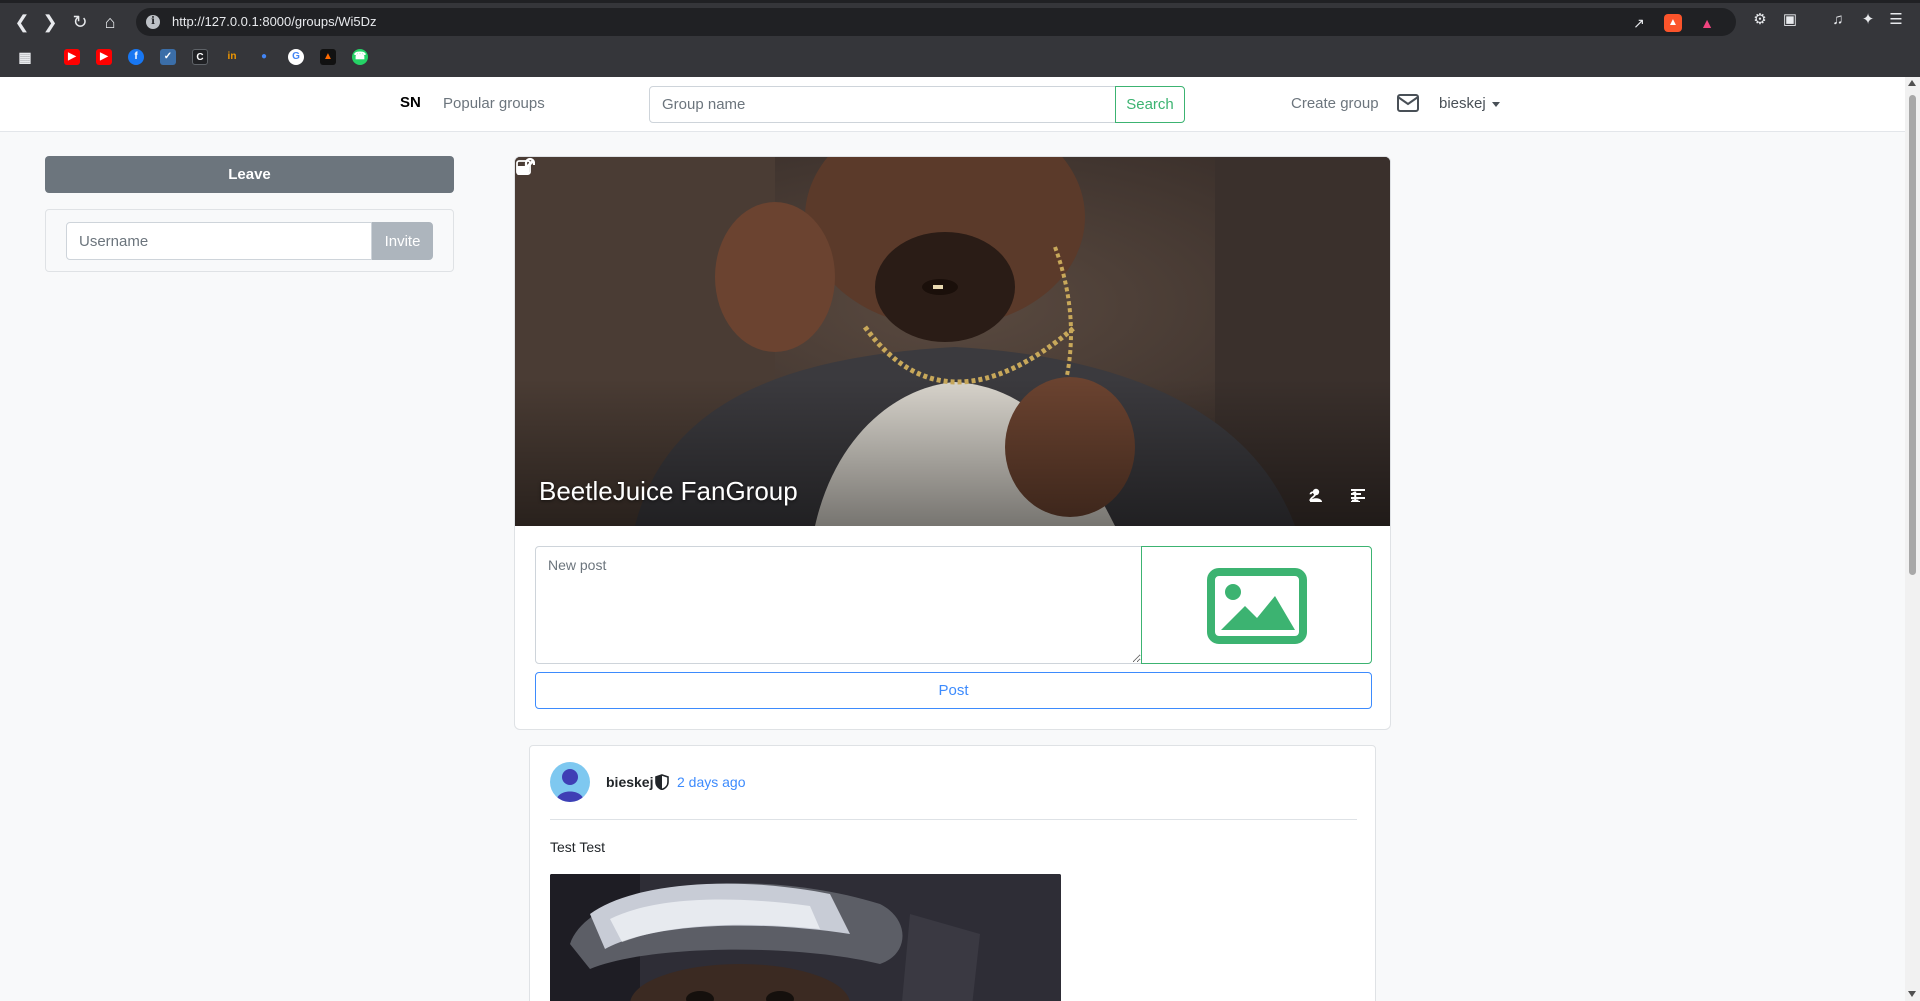 Image resolution: width=1920 pixels, height=1001 pixels. What do you see at coordinates (577, 847) in the screenshot?
I see `post-text: Test Test` at bounding box center [577, 847].